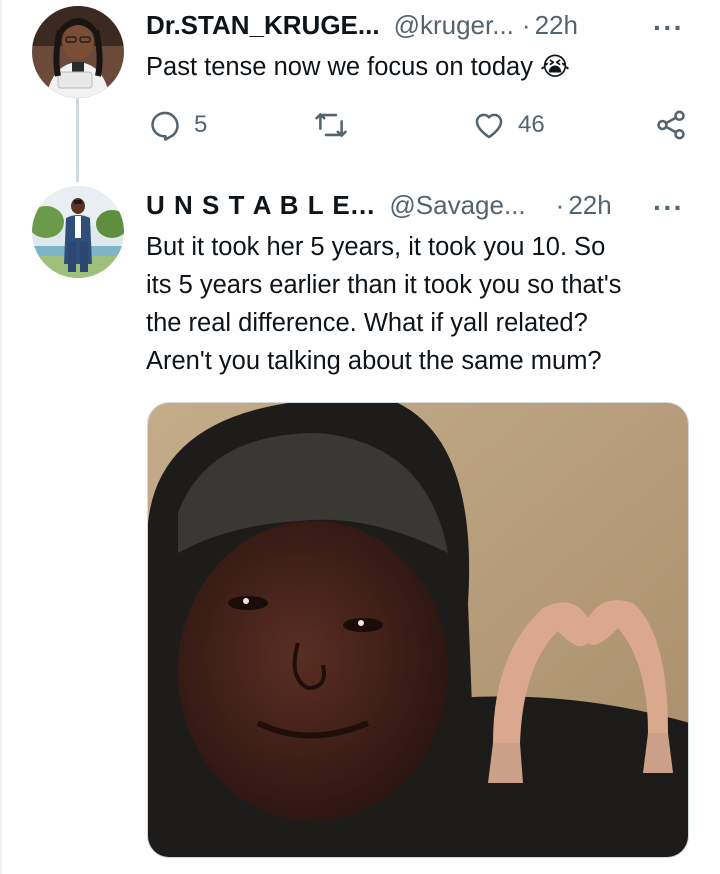 The height and width of the screenshot is (874, 720). Describe the element at coordinates (421, 128) in the screenshot. I see `tweet-1-actions: 5 46` at that location.